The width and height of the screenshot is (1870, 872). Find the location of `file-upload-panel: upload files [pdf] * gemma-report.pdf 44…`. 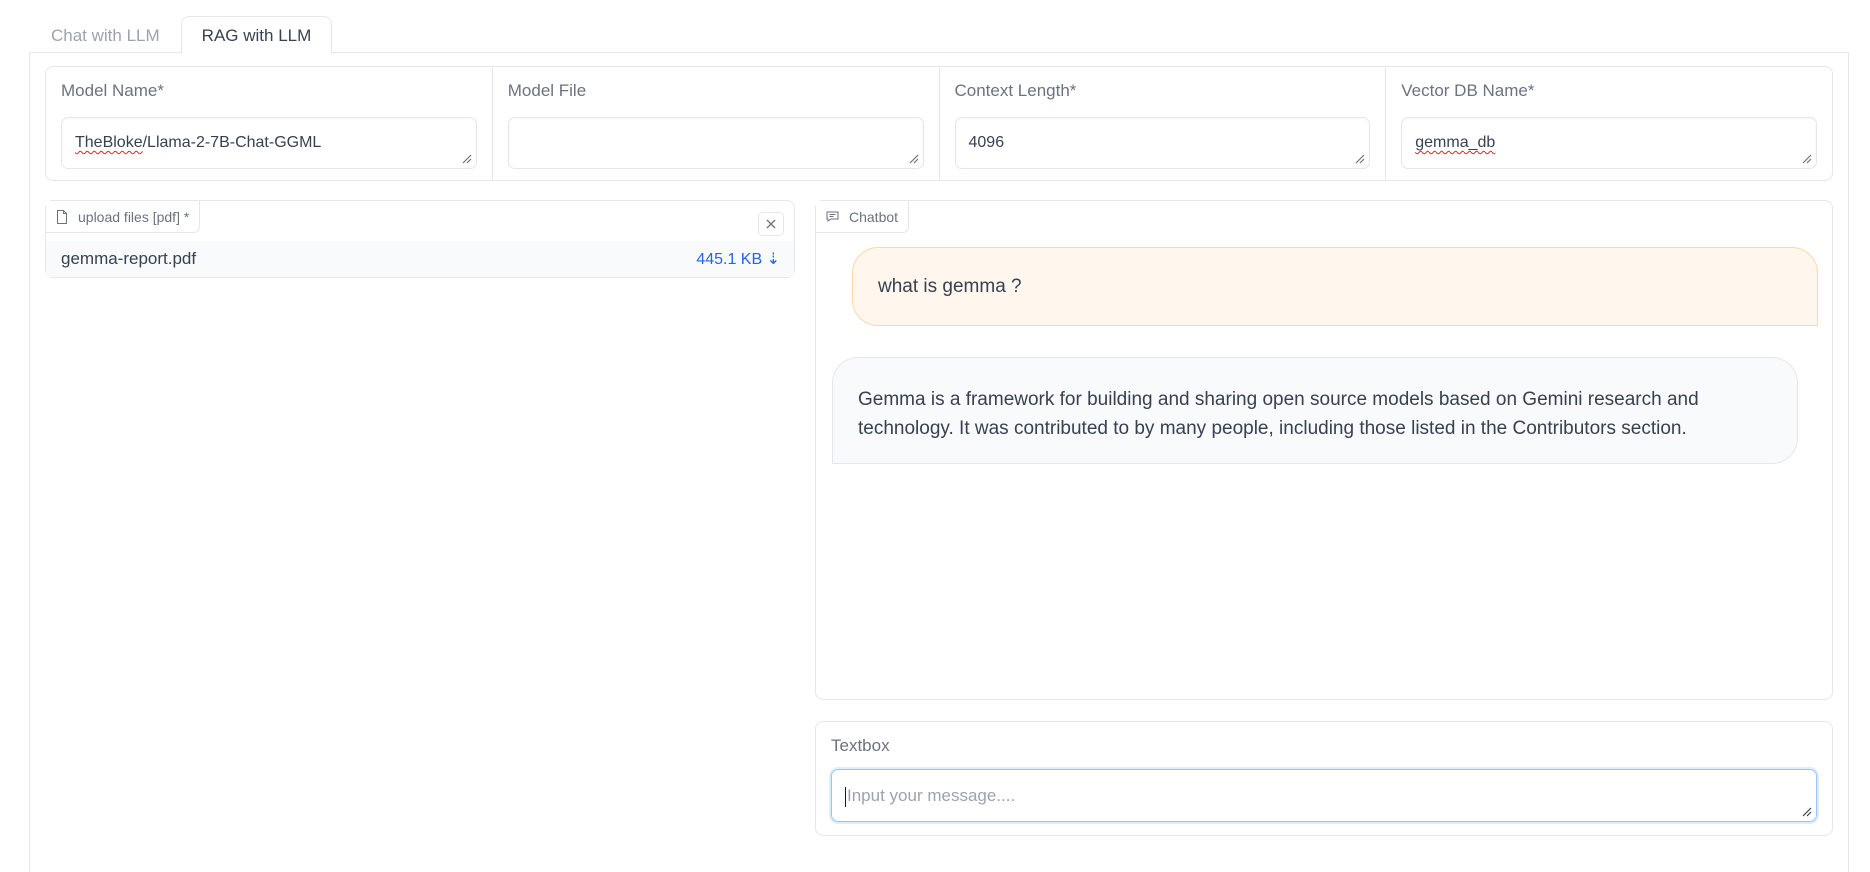

file-upload-panel: upload files [pdf] * gemma-report.pdf 44… is located at coordinates (420, 239).